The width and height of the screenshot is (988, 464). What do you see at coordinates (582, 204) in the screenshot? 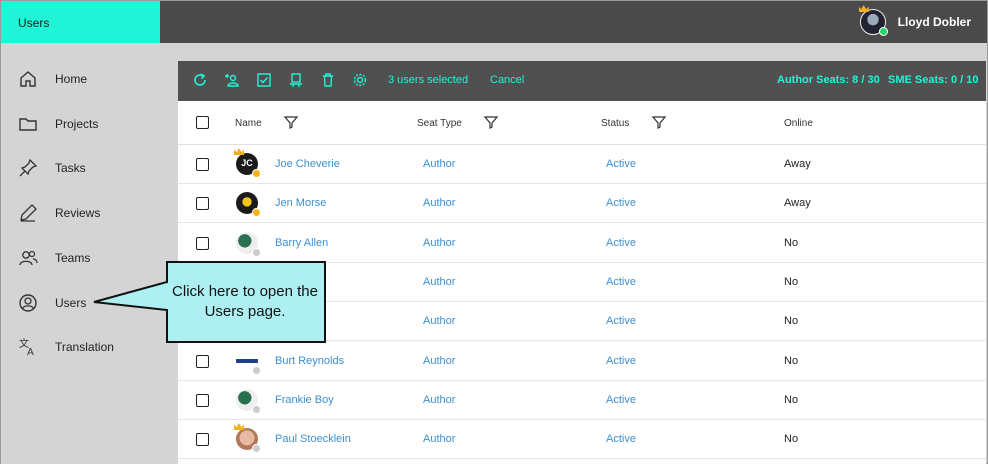
I see `table-row: Jen Morse Author Active Away` at bounding box center [582, 204].